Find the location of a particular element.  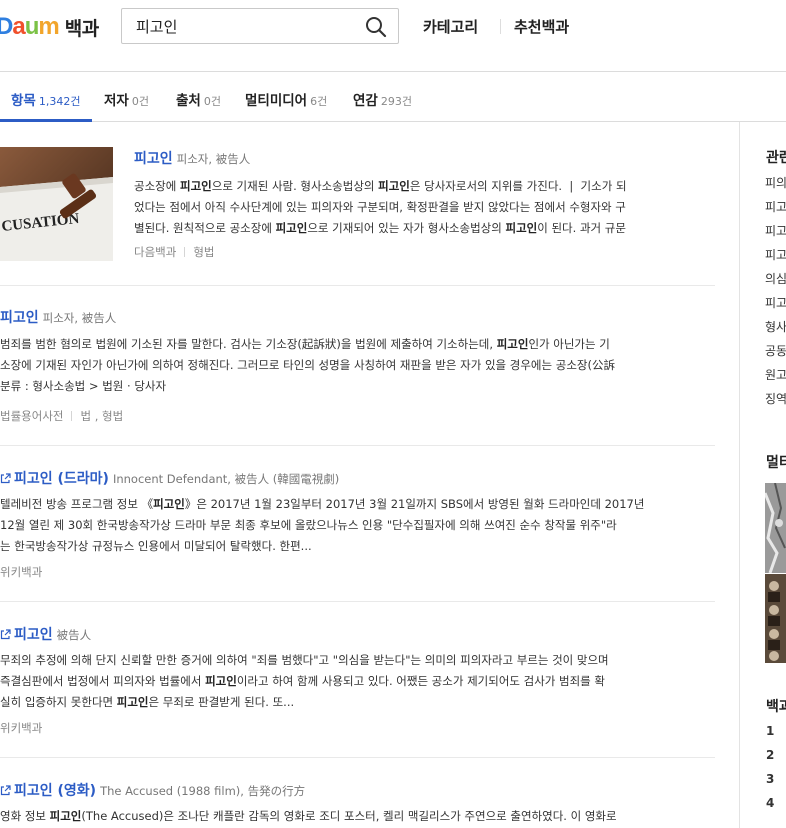

nav-recommended: 추천백과 is located at coordinates (541, 26).